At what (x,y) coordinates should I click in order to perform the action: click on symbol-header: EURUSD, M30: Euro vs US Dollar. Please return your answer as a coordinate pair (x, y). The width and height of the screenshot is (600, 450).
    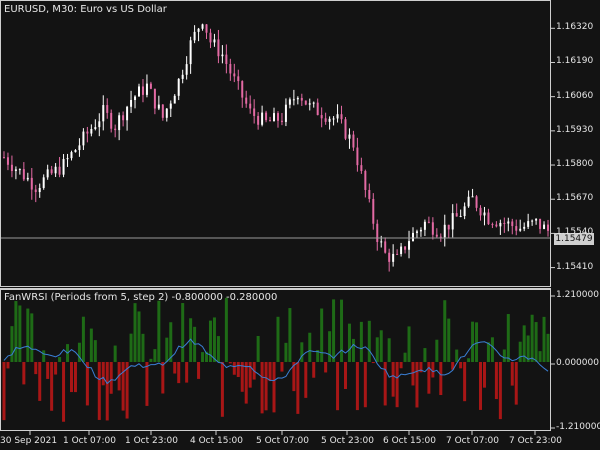
    Looking at the image, I should click on (85, 9).